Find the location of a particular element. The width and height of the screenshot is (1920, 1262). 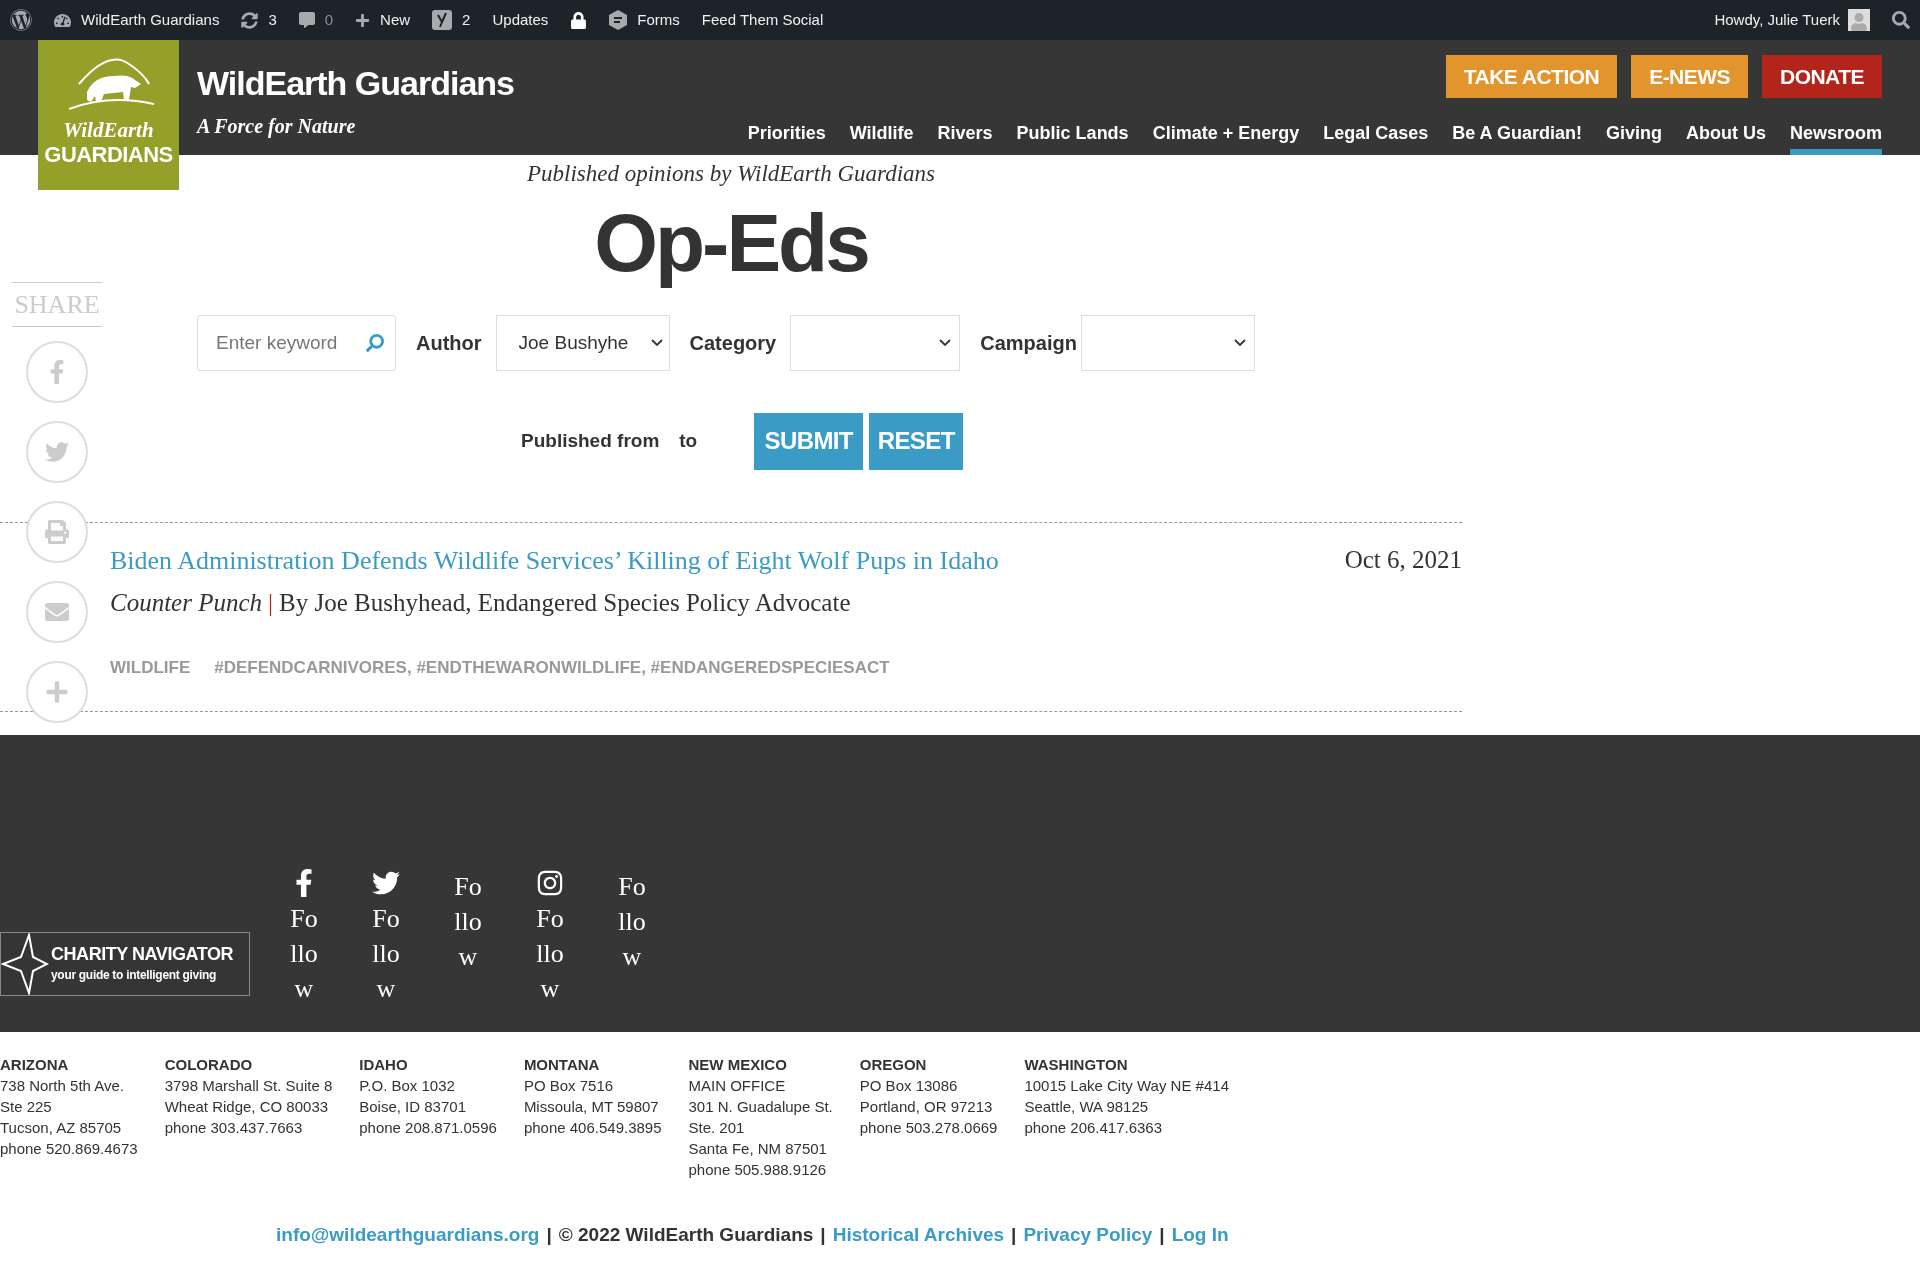

charity-name: CHARITY NAVIGATOR is located at coordinates (142, 953).